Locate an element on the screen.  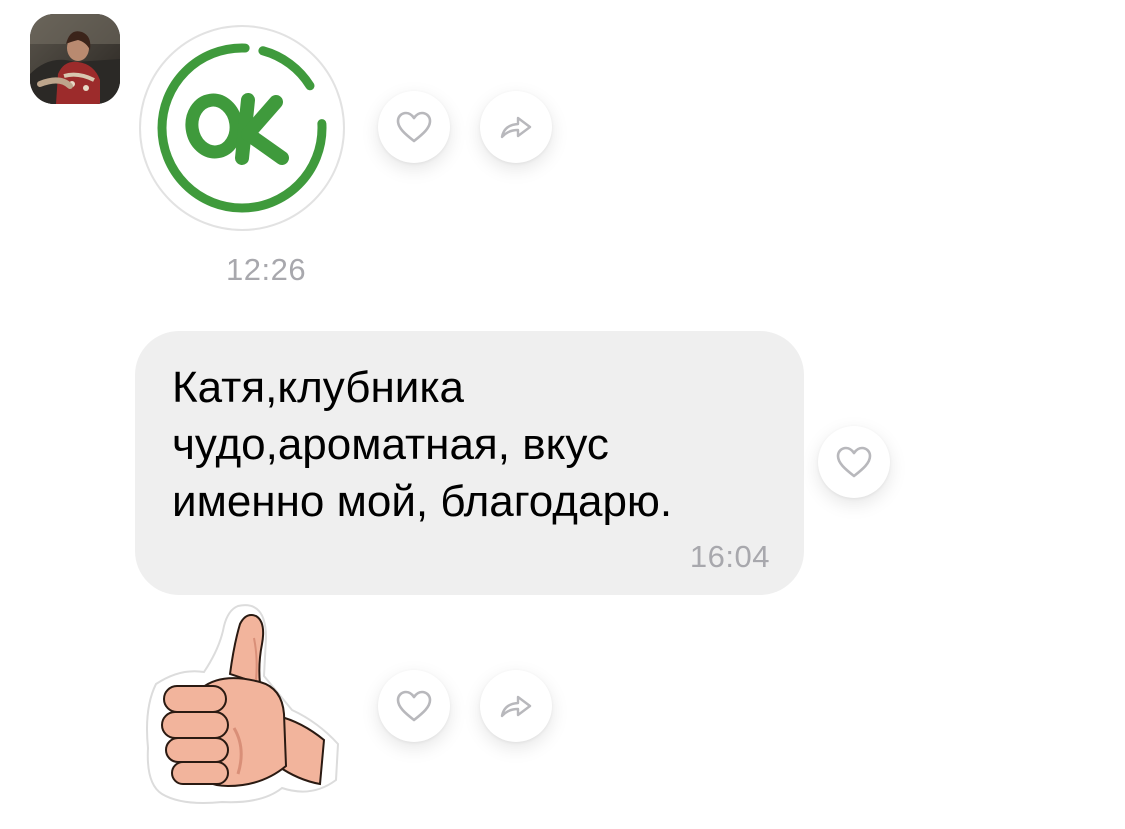
ok-sticker is located at coordinates (242, 128).